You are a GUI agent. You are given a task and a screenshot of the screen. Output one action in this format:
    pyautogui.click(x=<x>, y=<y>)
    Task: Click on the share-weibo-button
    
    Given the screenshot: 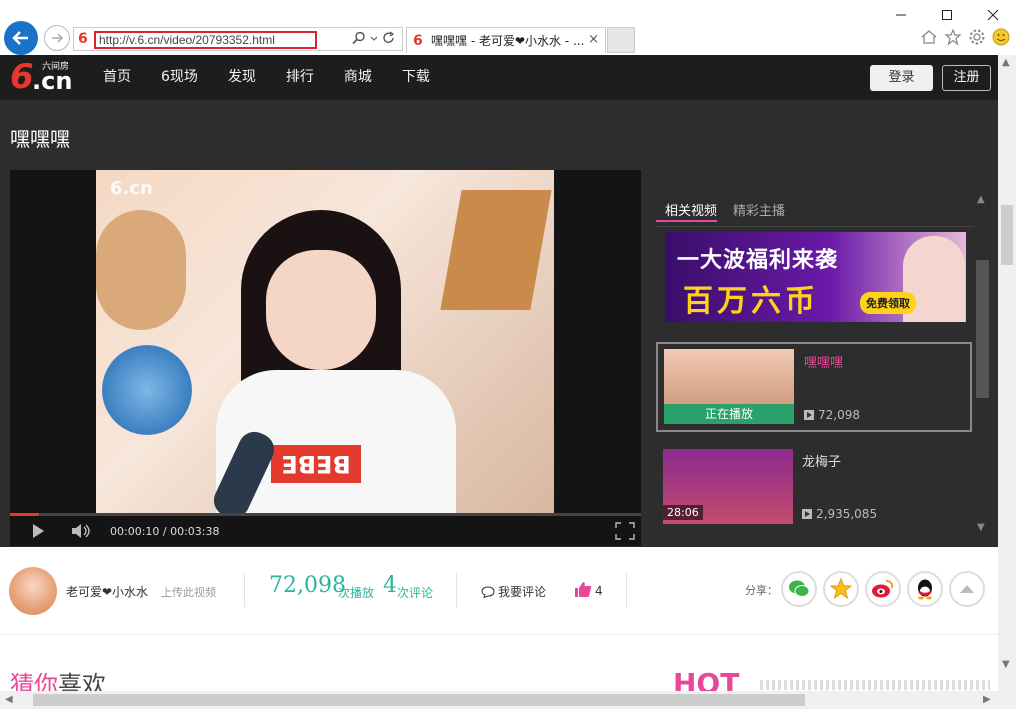 What is the action you would take?
    pyautogui.click(x=883, y=589)
    